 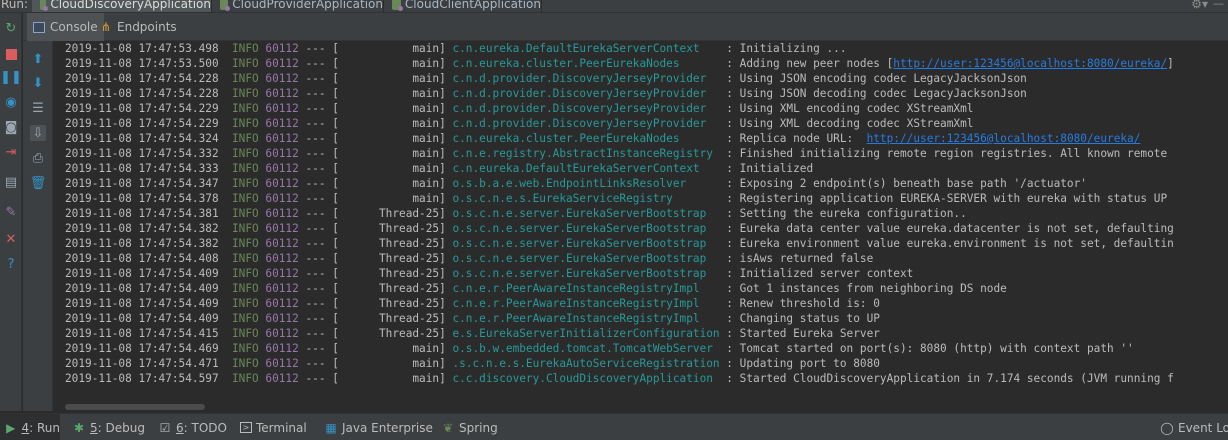 What do you see at coordinates (1218, 5) in the screenshot?
I see `hide-icon: —` at bounding box center [1218, 5].